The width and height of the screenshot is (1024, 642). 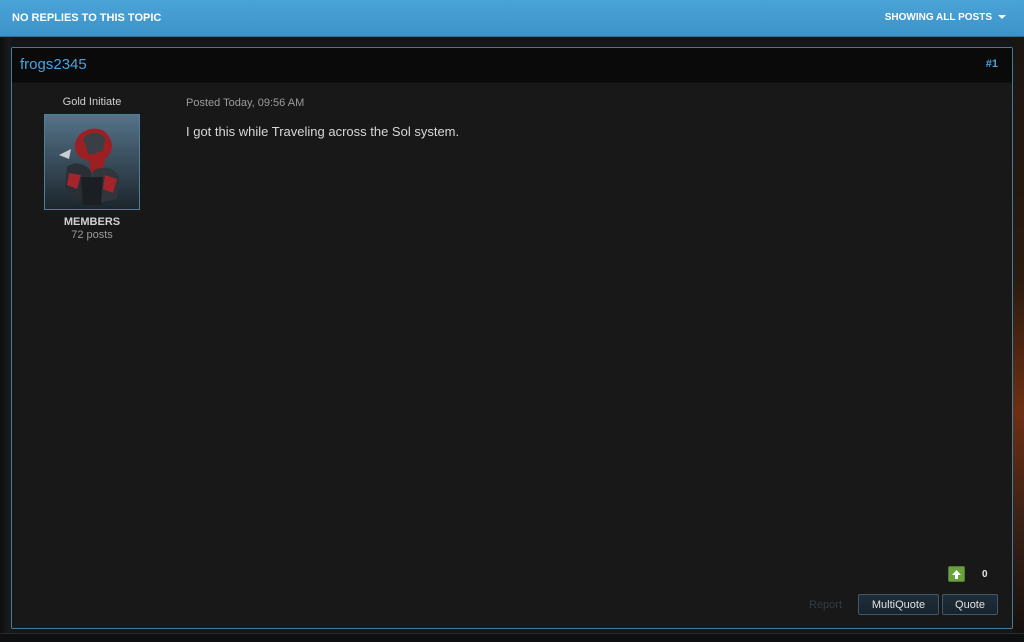 What do you see at coordinates (87, 18) in the screenshot?
I see `topic-replies-status: NO REPLIES TO THIS TOPIC` at bounding box center [87, 18].